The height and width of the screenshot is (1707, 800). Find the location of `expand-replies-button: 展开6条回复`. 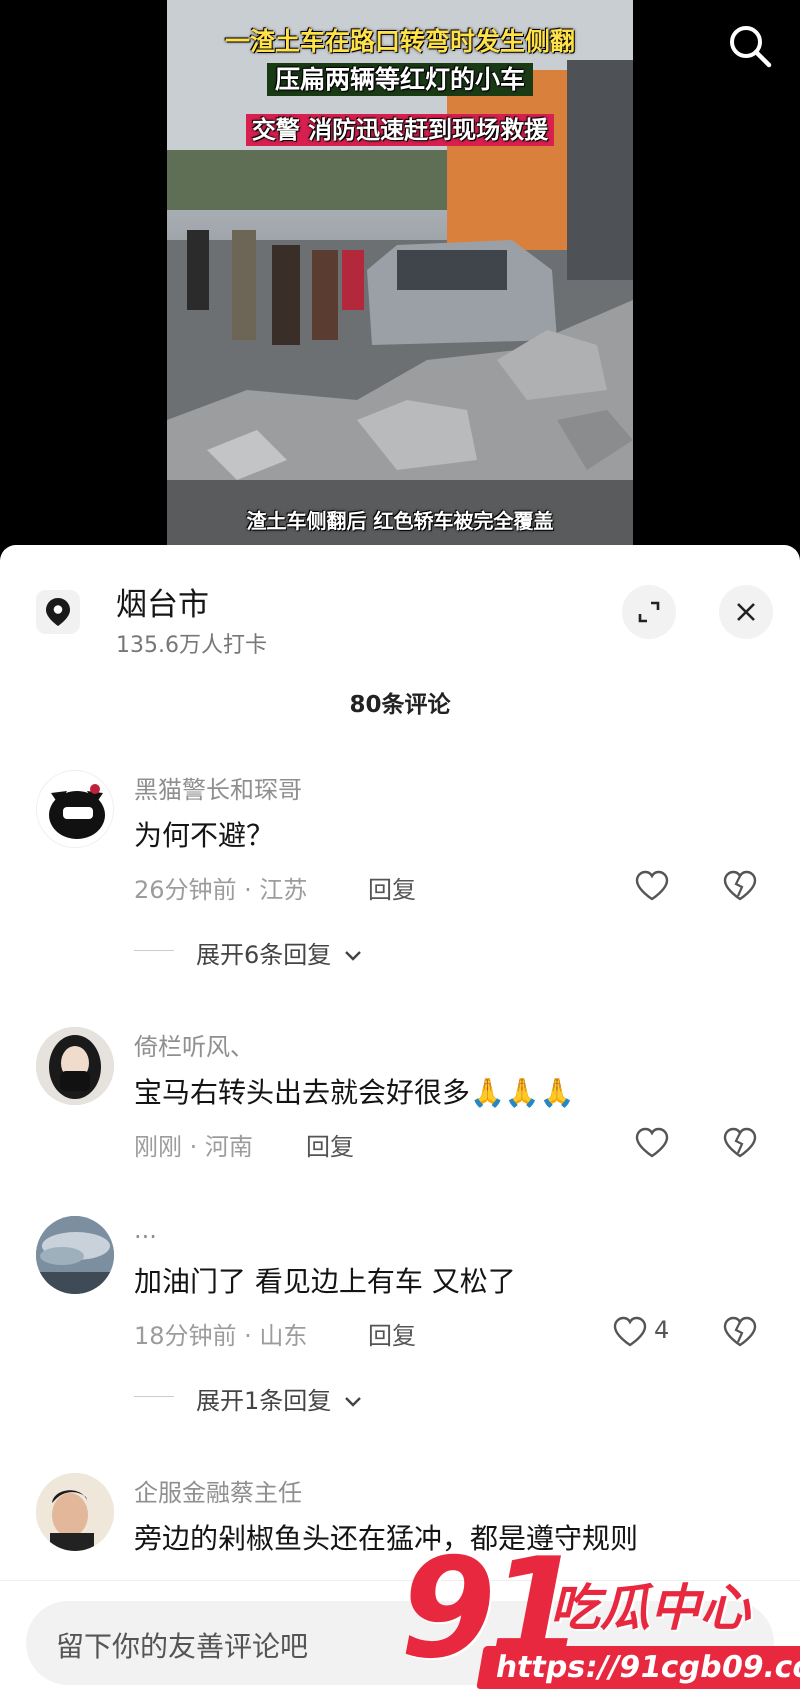

expand-replies-button: 展开6条回复 is located at coordinates (279, 952).